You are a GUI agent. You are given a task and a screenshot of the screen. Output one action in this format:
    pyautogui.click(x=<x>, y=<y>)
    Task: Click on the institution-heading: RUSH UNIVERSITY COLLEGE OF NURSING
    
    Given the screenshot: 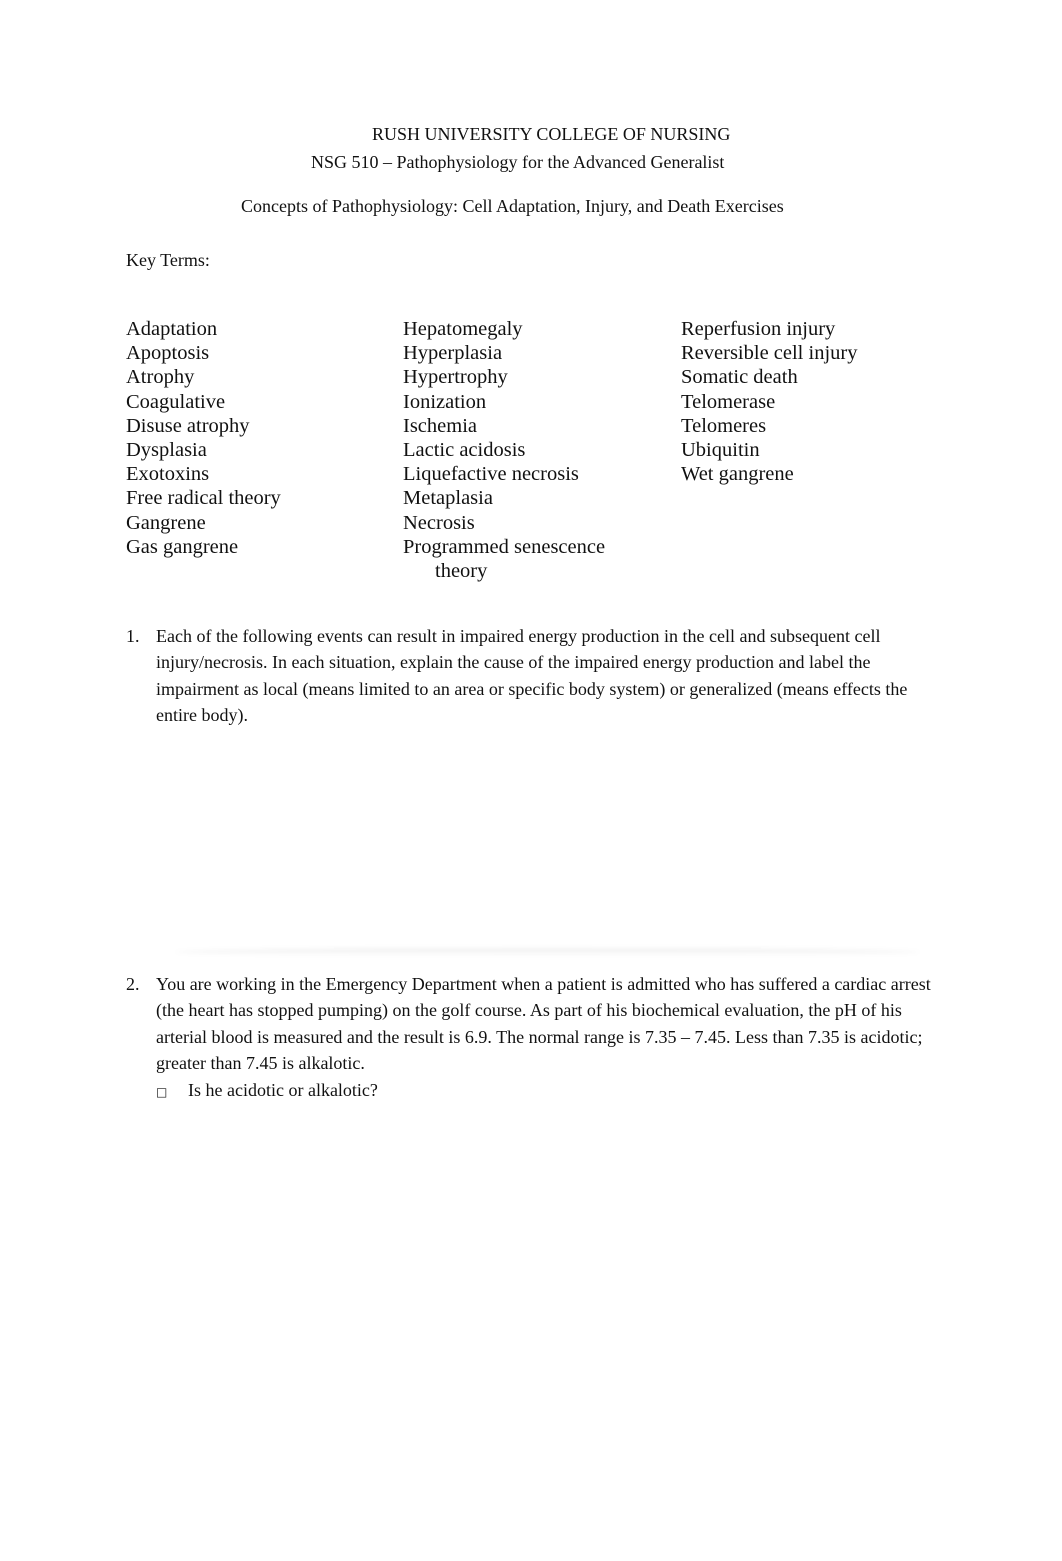 What is the action you would take?
    pyautogui.click(x=551, y=134)
    